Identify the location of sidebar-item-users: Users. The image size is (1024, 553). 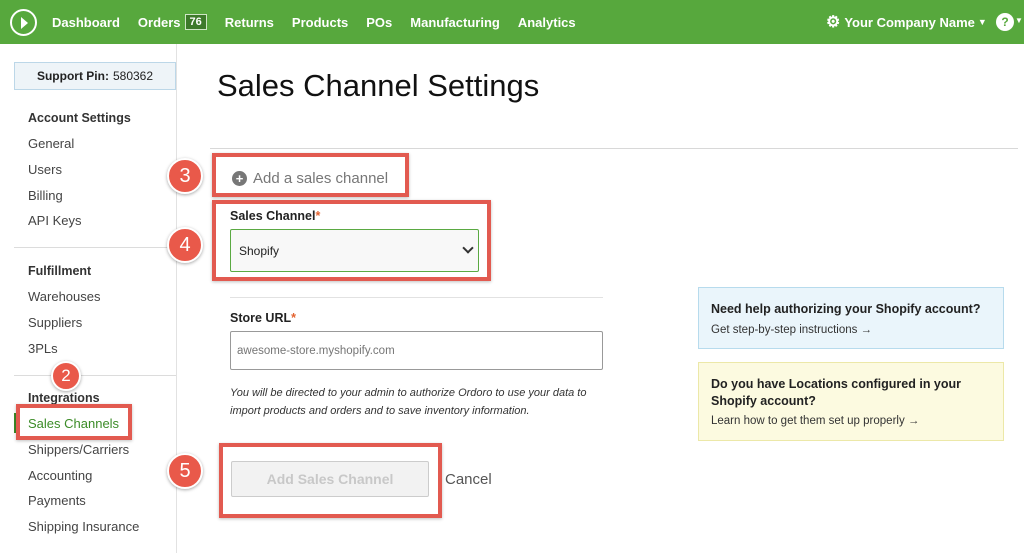
(45, 169).